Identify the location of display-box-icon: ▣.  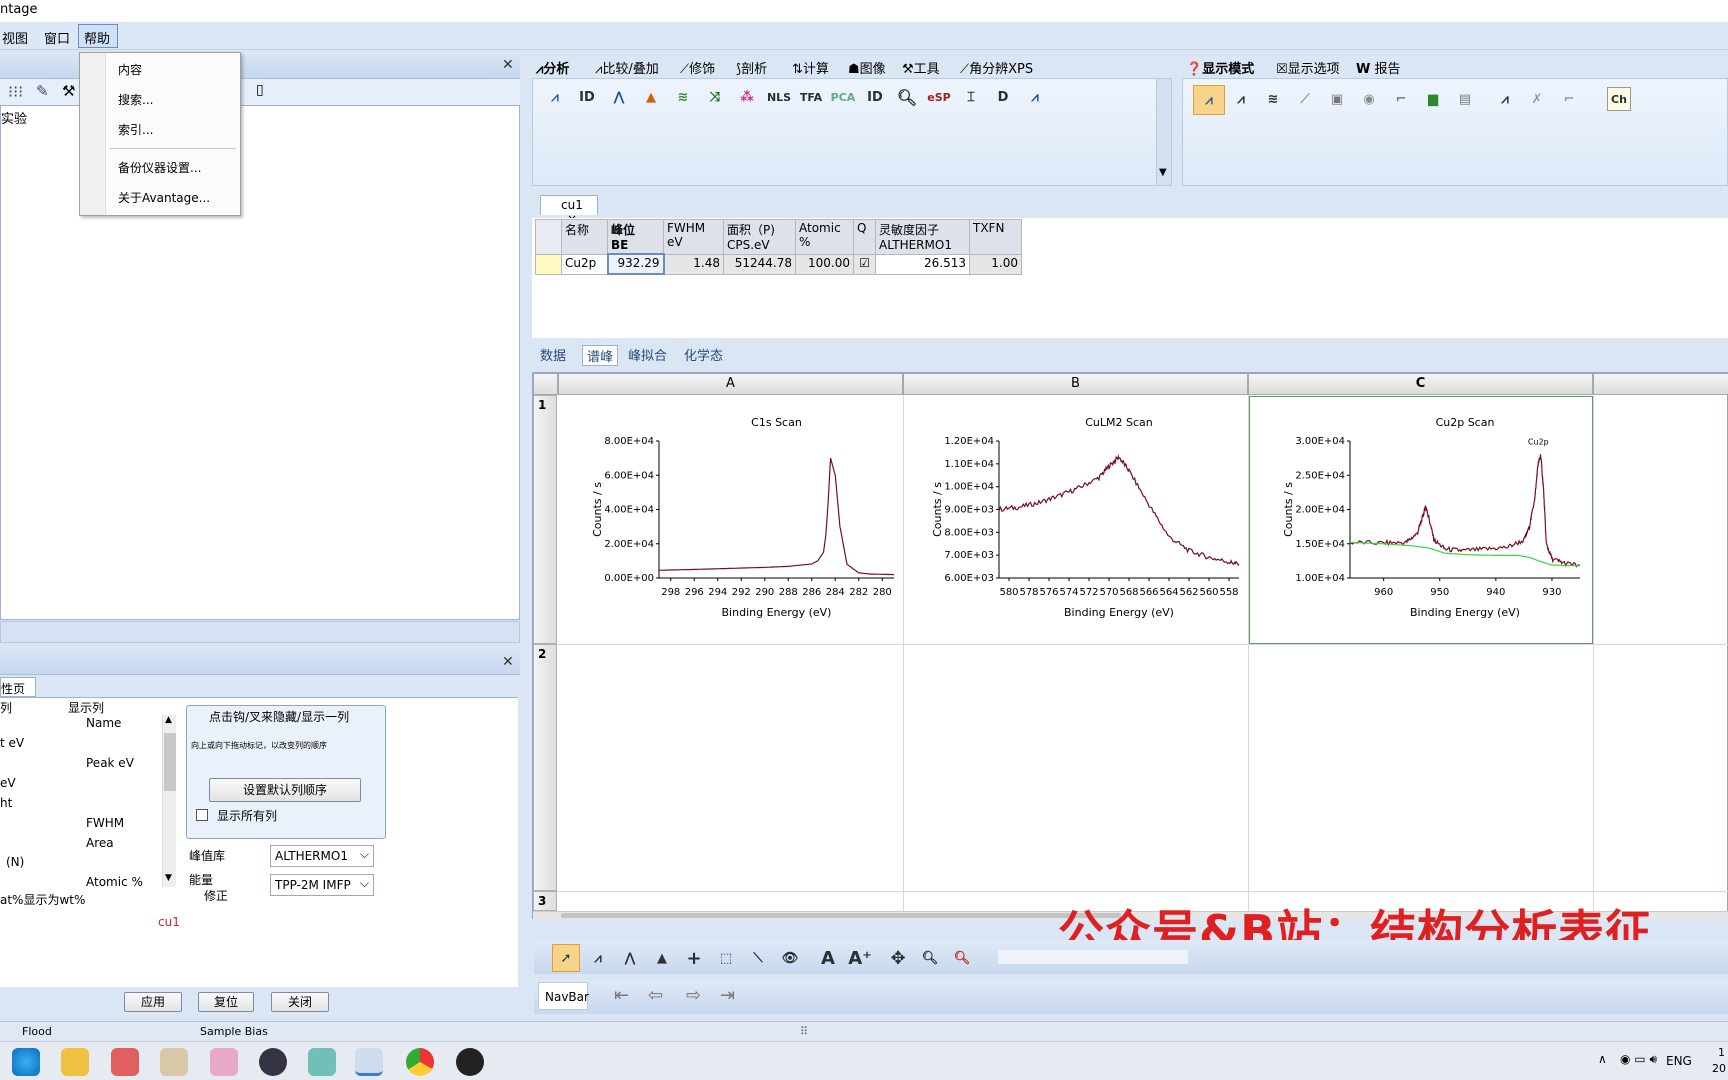
(1337, 99).